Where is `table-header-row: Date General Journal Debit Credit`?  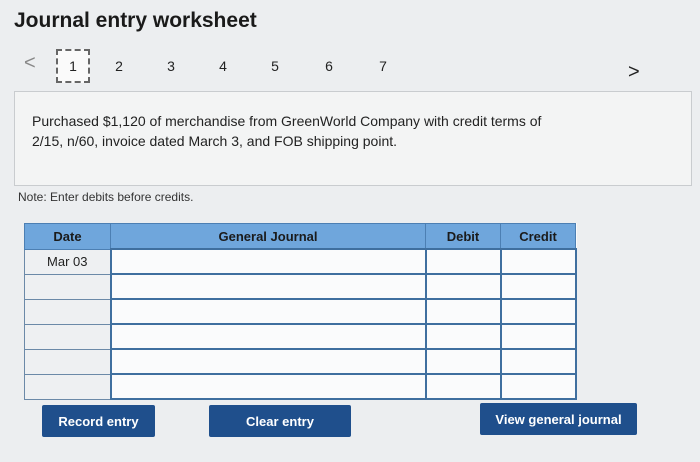
table-header-row: Date General Journal Debit Credit is located at coordinates (300, 236).